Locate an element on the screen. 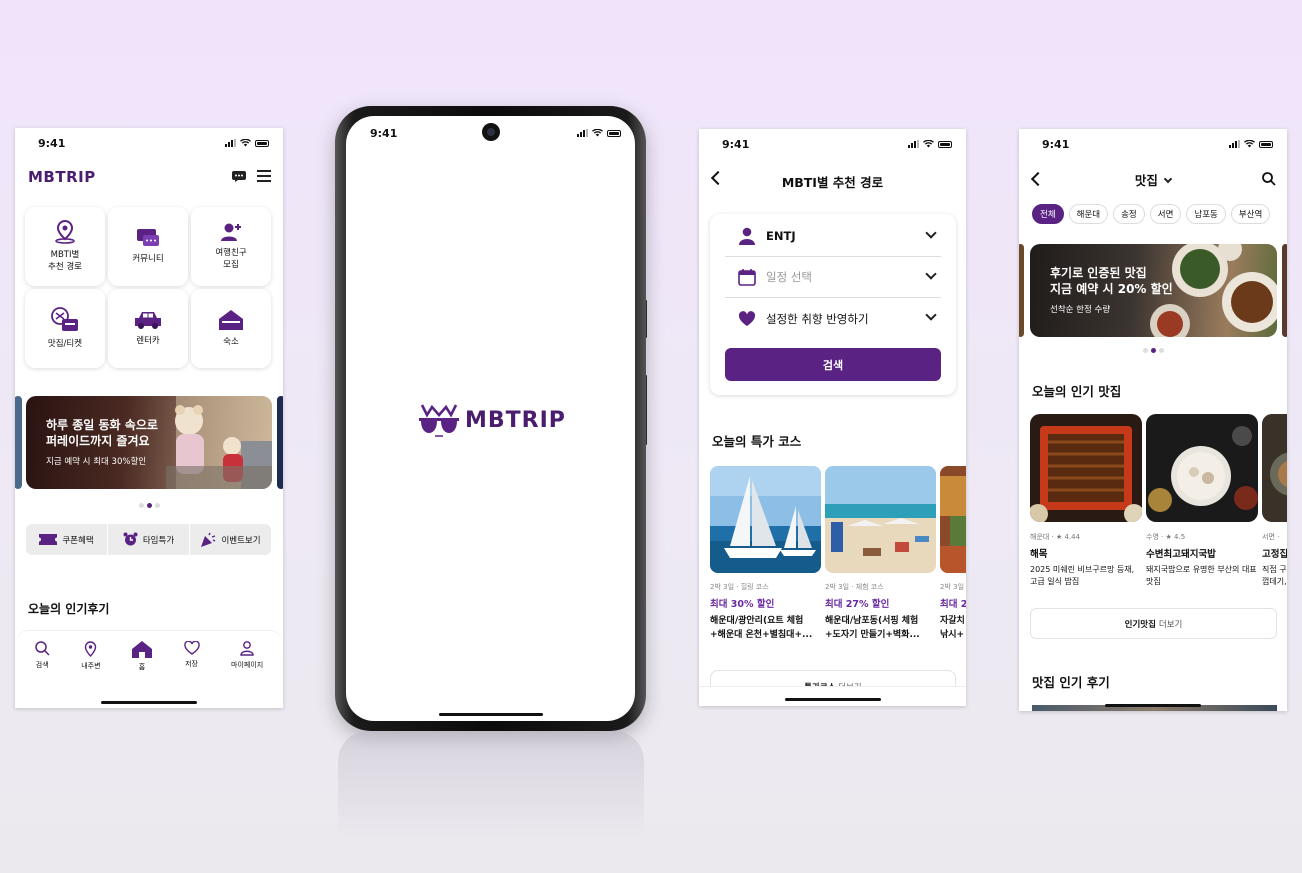 This screenshot has height=873, width=1302. page-title: MBTI별 추천 경로 is located at coordinates (832, 182).